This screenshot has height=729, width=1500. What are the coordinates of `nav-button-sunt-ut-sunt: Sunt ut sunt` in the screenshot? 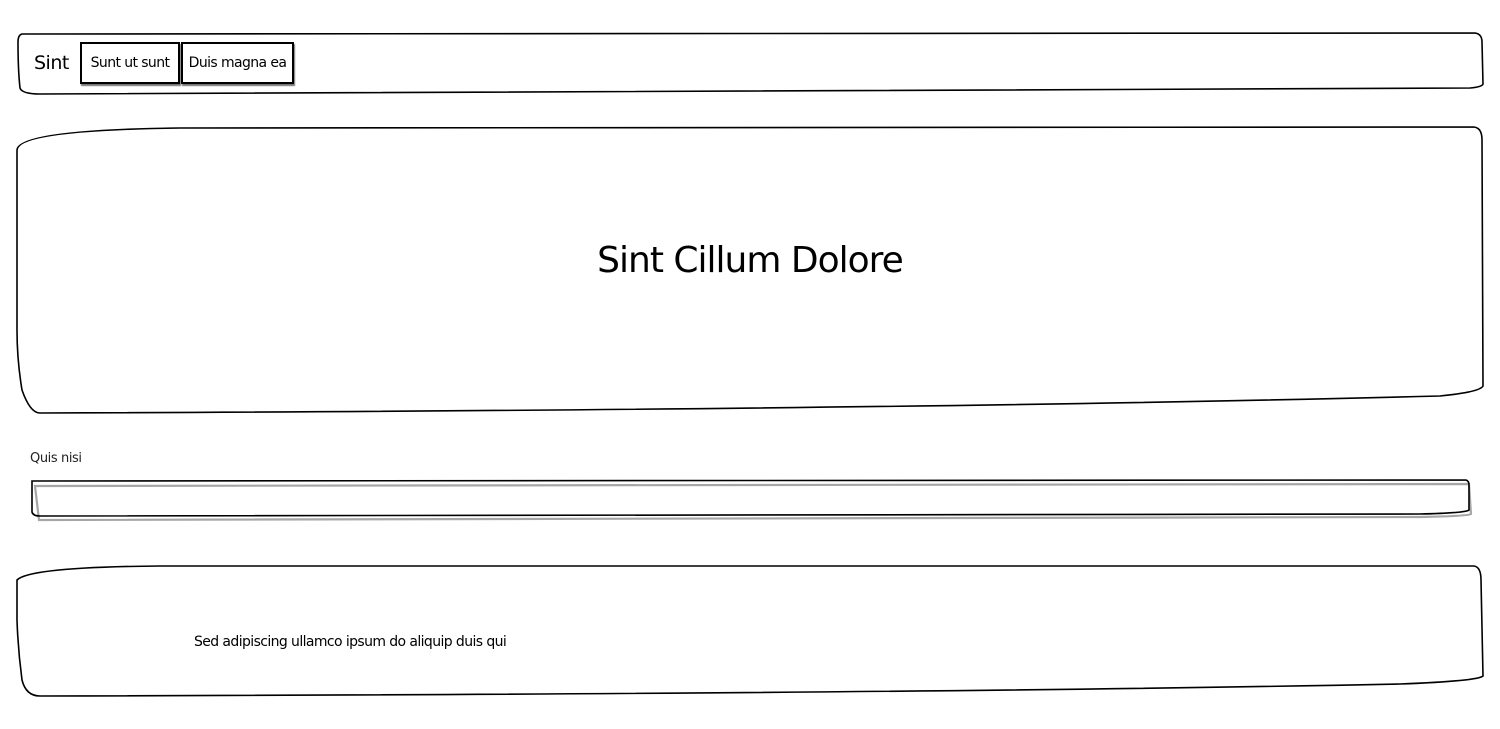 It's located at (130, 63).